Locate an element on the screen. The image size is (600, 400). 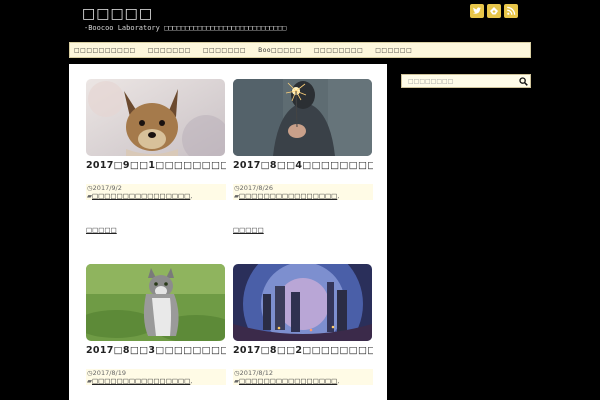
sparkler-image is located at coordinates (302, 117).